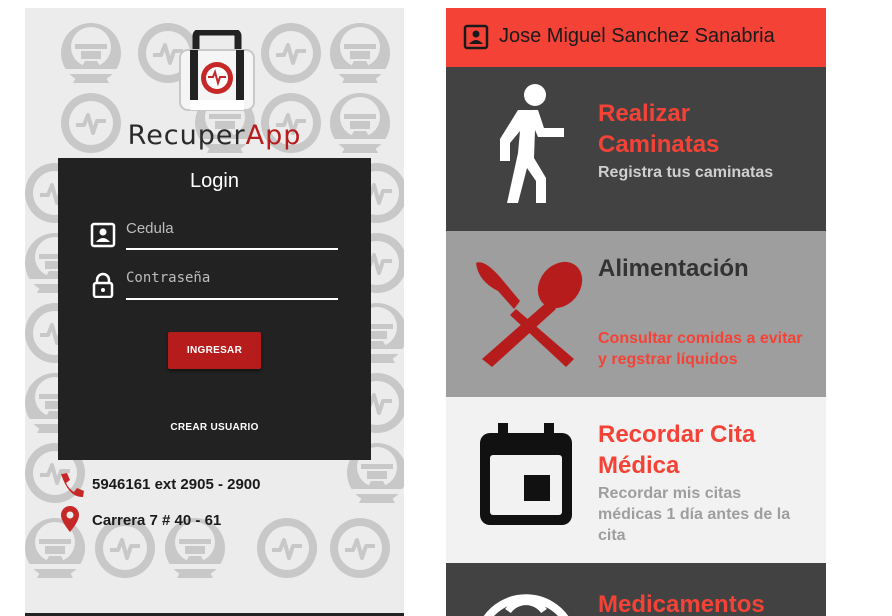 This screenshot has width=892, height=616. What do you see at coordinates (636, 589) in the screenshot?
I see `tile-medication: Medicamentos` at bounding box center [636, 589].